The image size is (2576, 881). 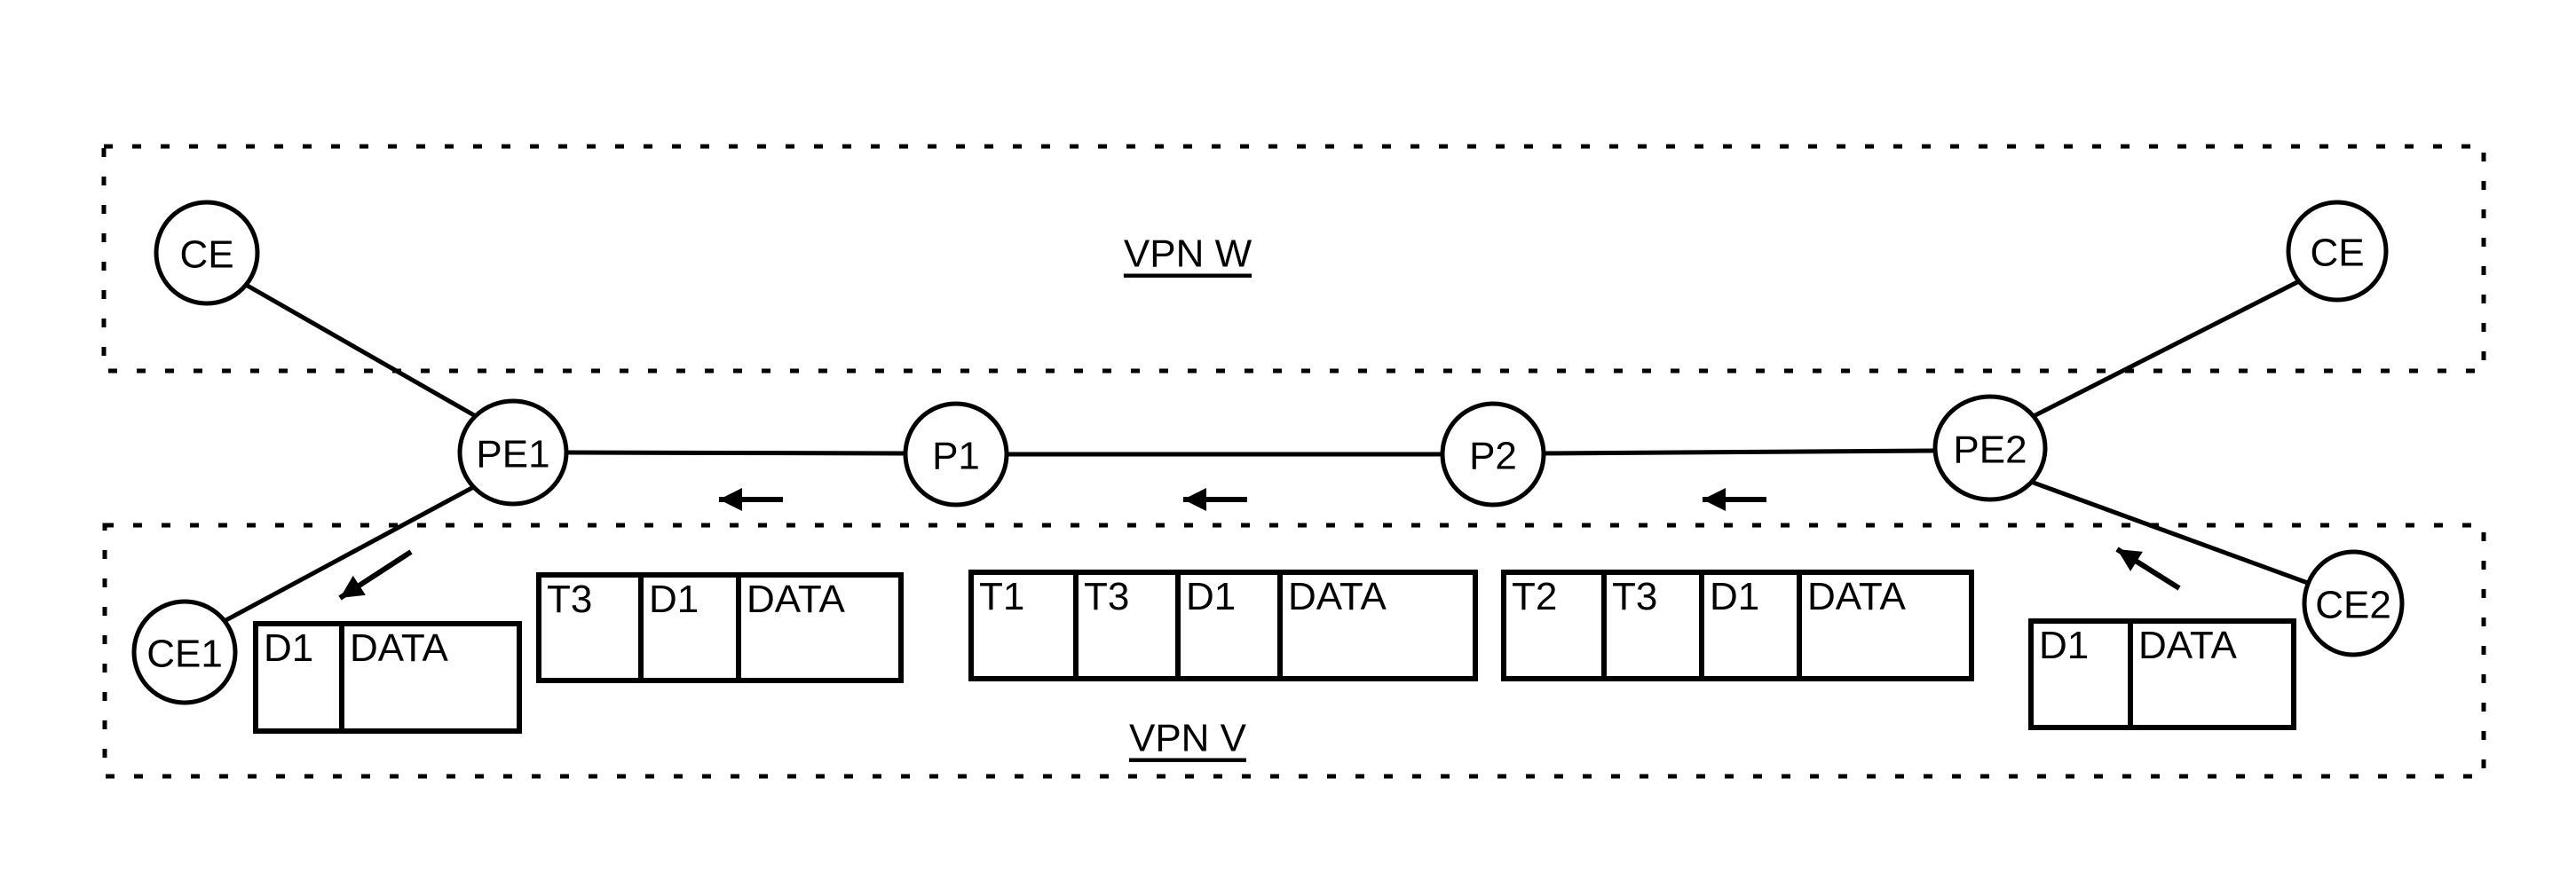 What do you see at coordinates (2164, 350) in the screenshot?
I see `link-pe2-to-ce-top-right` at bounding box center [2164, 350].